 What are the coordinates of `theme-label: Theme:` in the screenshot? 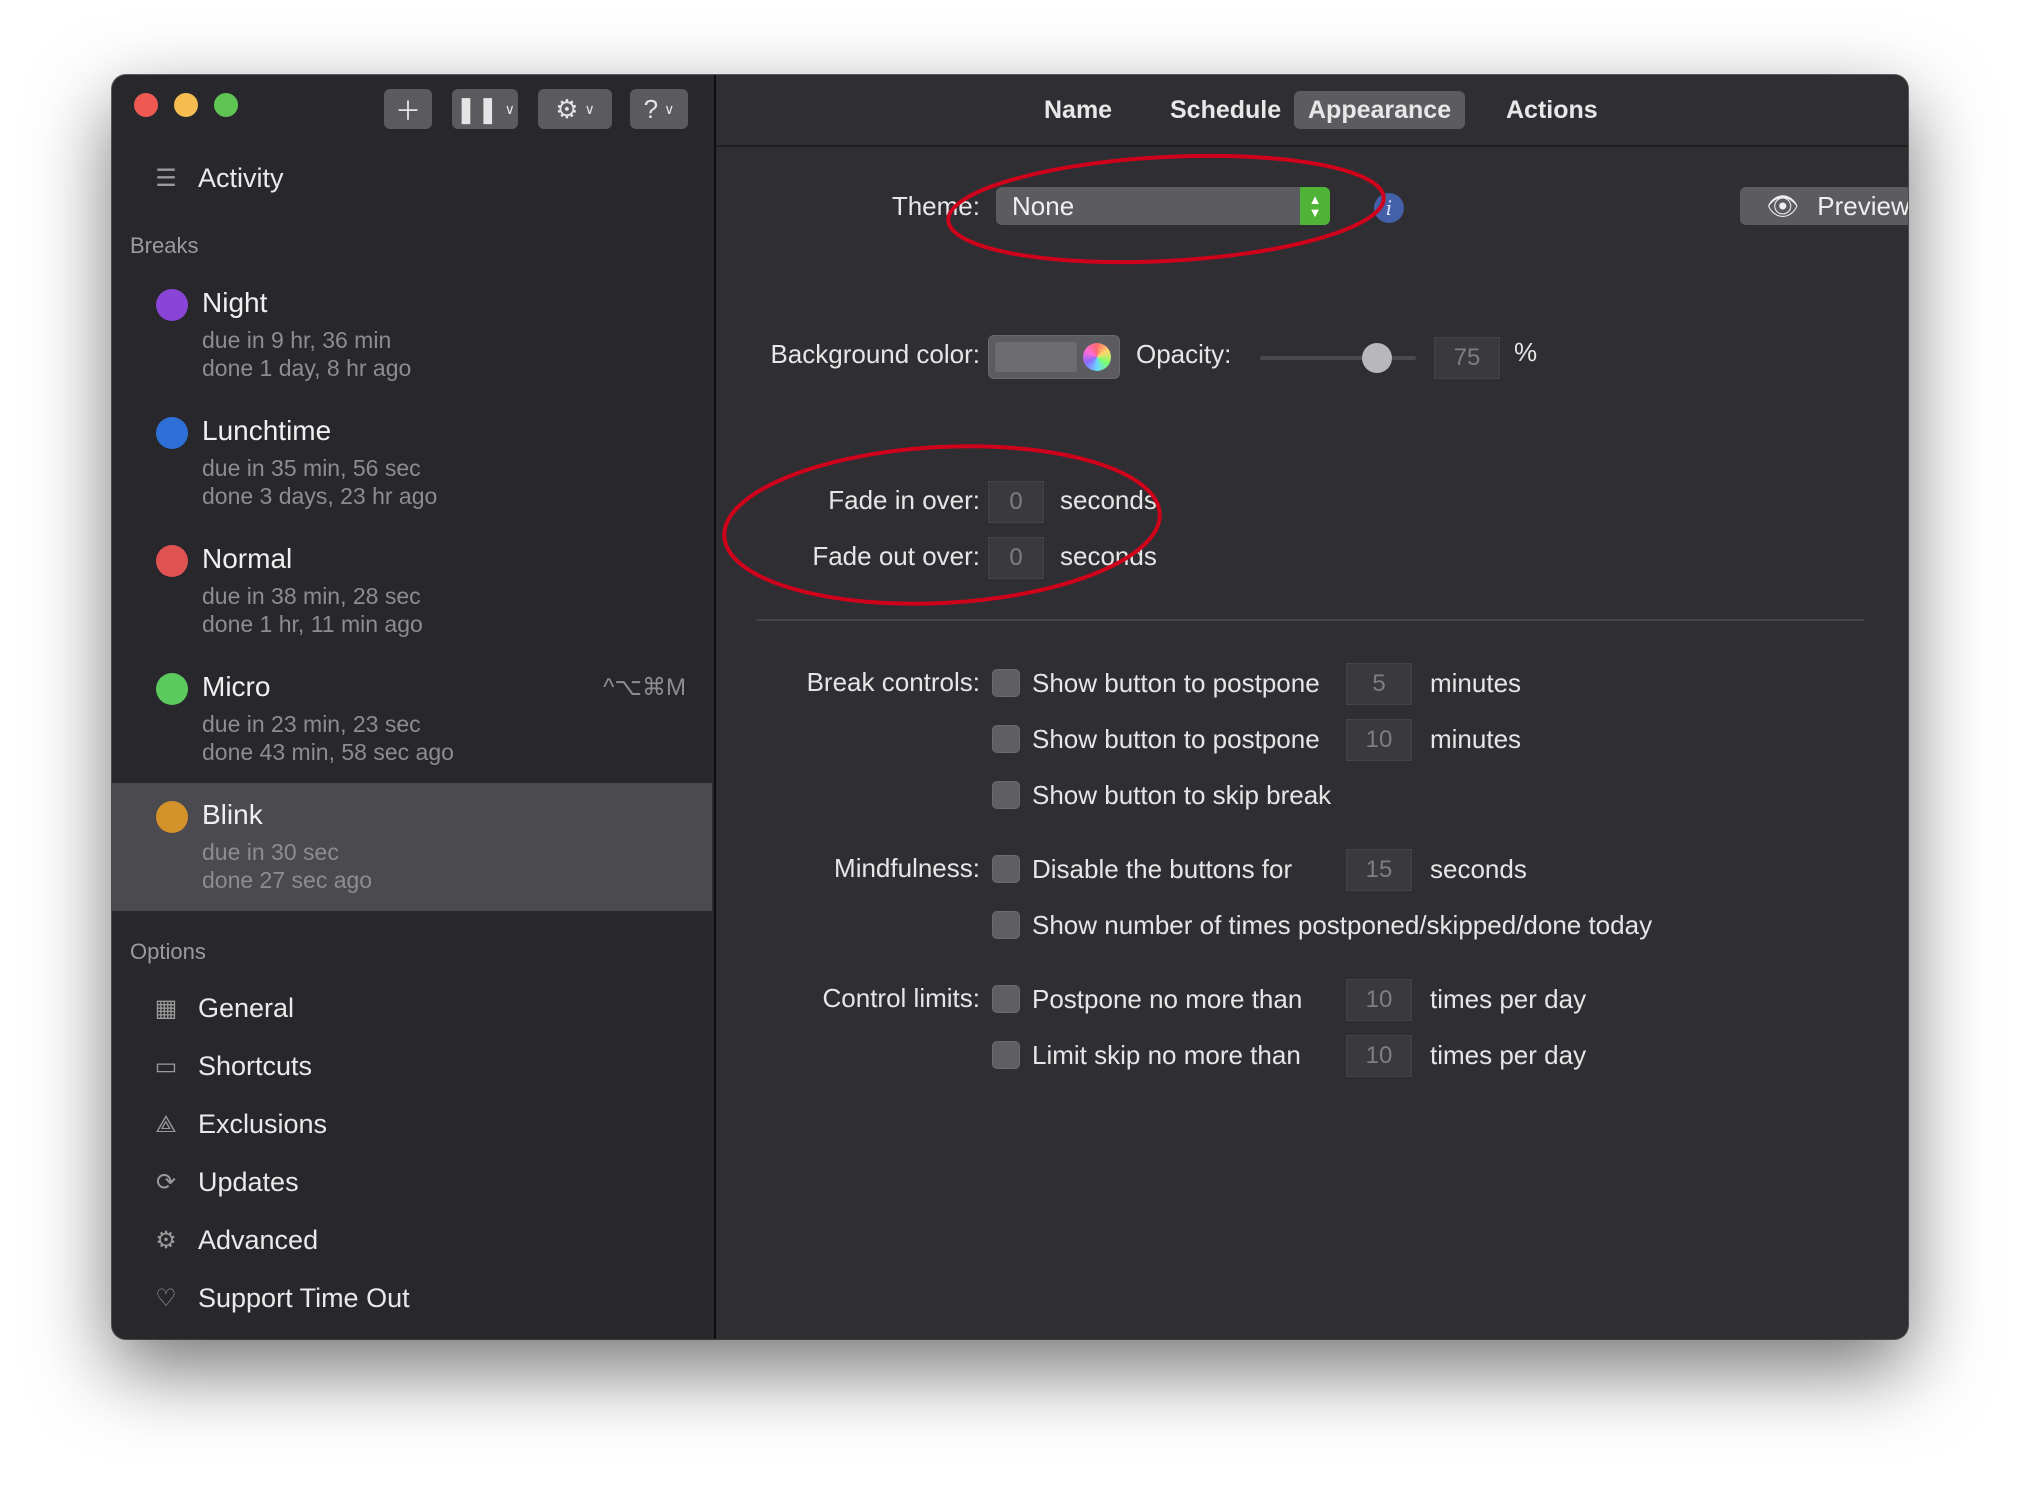 It's located at (935, 206).